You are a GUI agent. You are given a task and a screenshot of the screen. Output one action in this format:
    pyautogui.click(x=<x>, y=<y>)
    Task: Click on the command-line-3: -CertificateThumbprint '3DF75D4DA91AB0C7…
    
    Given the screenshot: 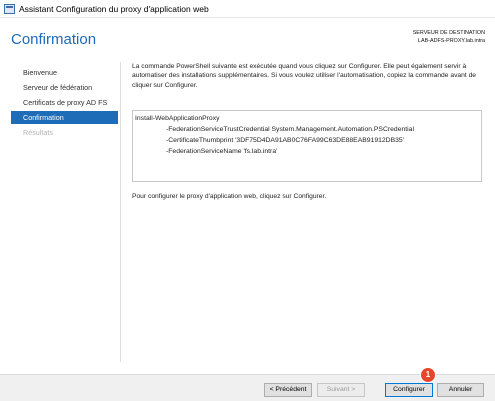 What is the action you would take?
    pyautogui.click(x=285, y=140)
    